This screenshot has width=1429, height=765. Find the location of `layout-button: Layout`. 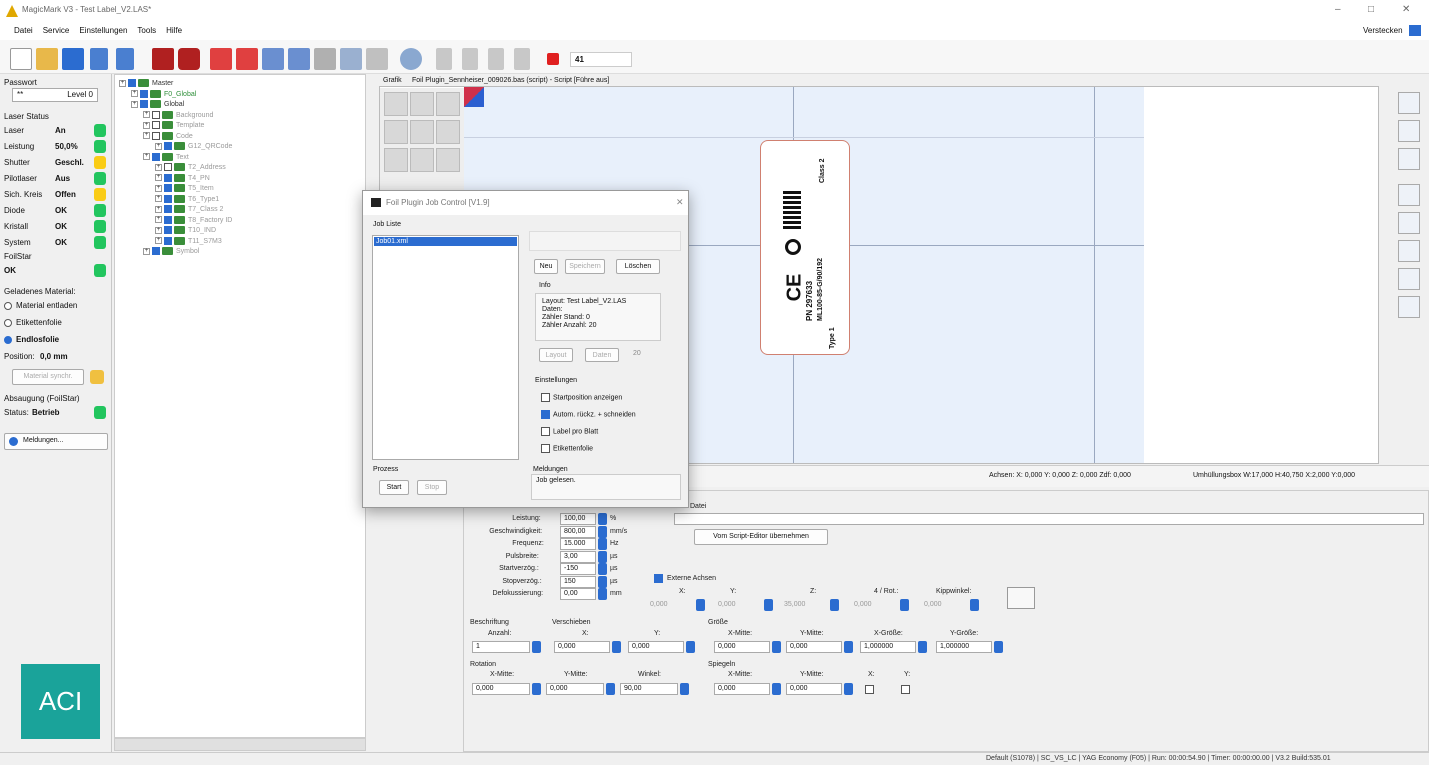

layout-button: Layout is located at coordinates (556, 355).